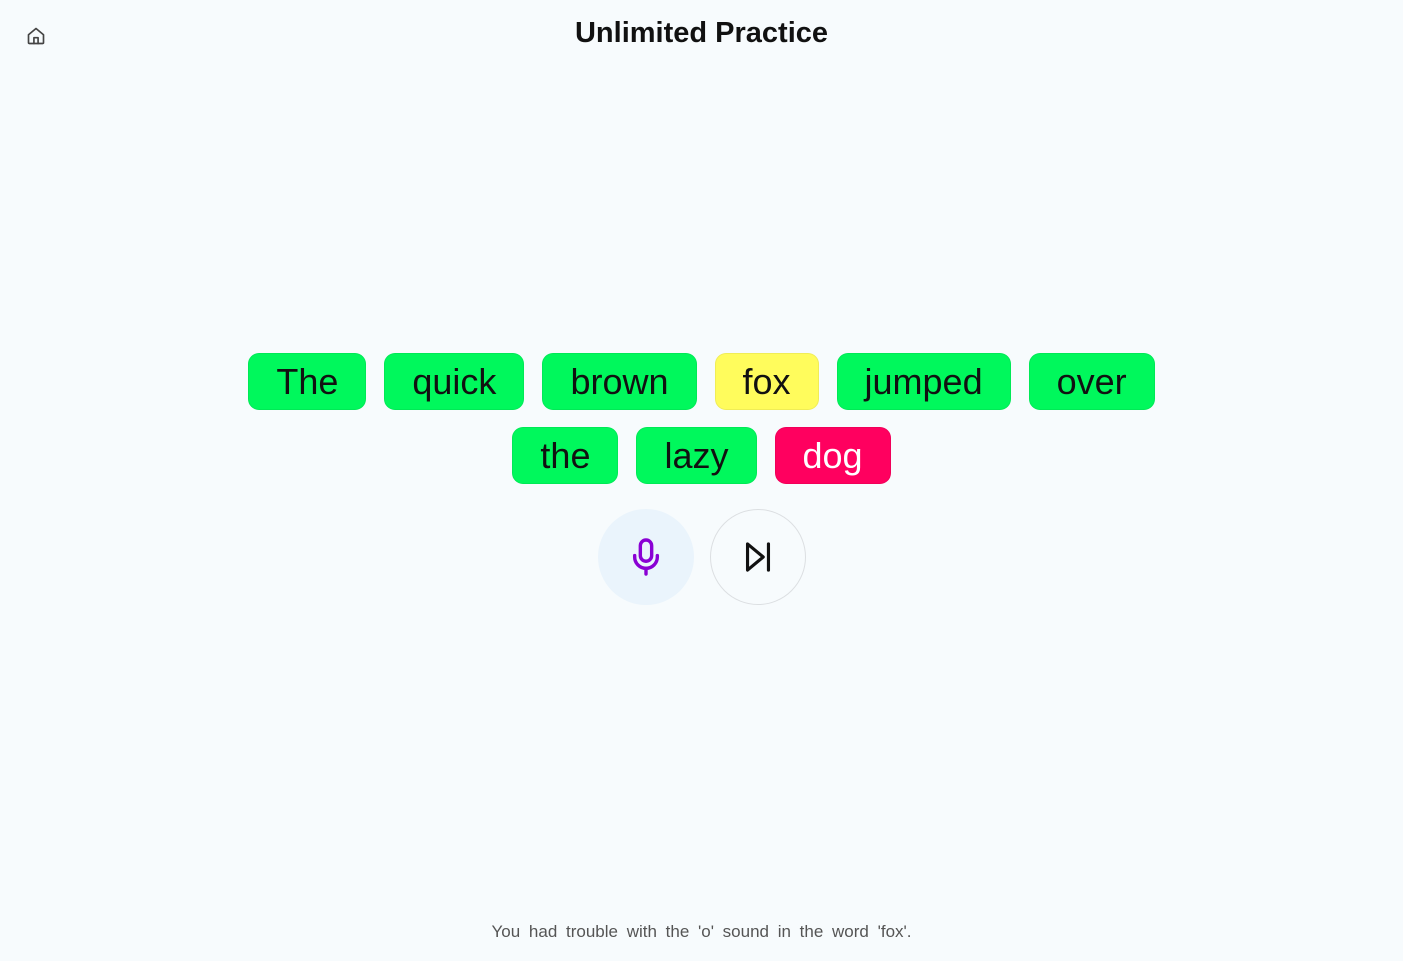 The image size is (1403, 961). I want to click on word-chip: brown, so click(619, 381).